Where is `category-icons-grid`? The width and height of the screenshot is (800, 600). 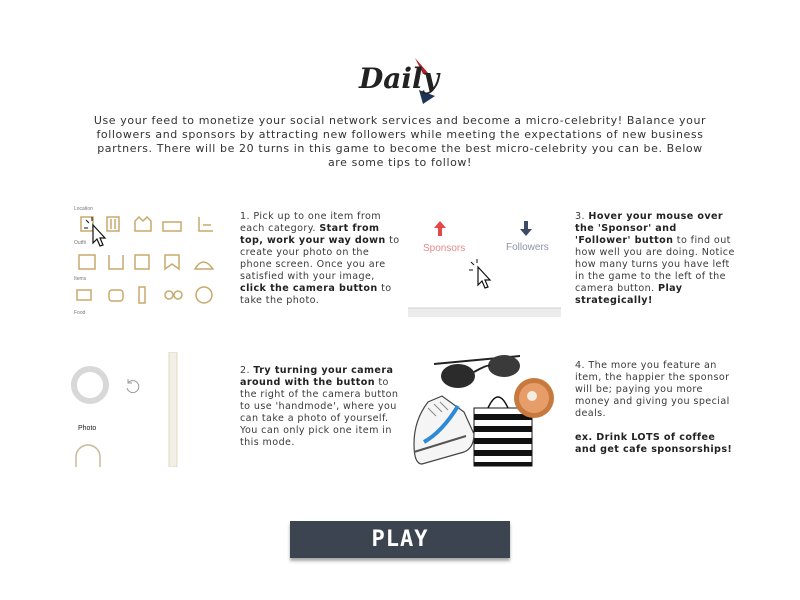
category-icons-grid is located at coordinates (145, 259).